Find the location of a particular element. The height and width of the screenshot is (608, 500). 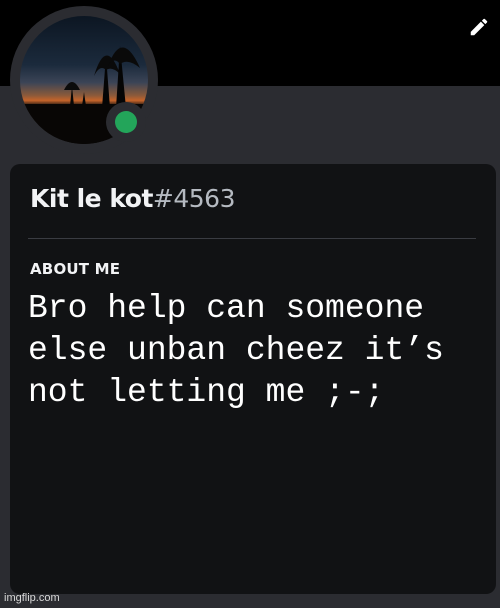

edit-profile-button is located at coordinates (479, 27).